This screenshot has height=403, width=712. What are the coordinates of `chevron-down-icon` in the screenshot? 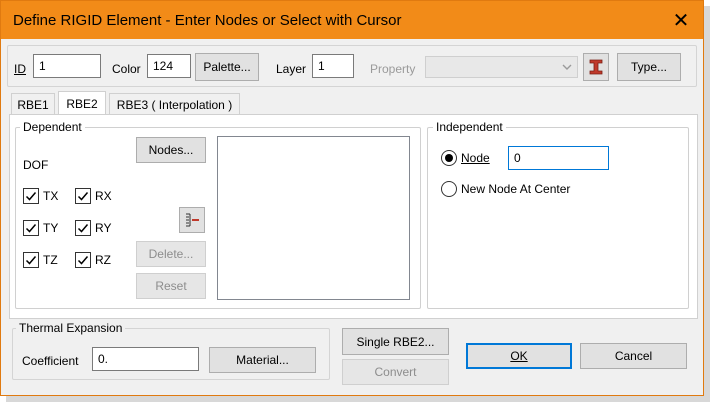 It's located at (567, 67).